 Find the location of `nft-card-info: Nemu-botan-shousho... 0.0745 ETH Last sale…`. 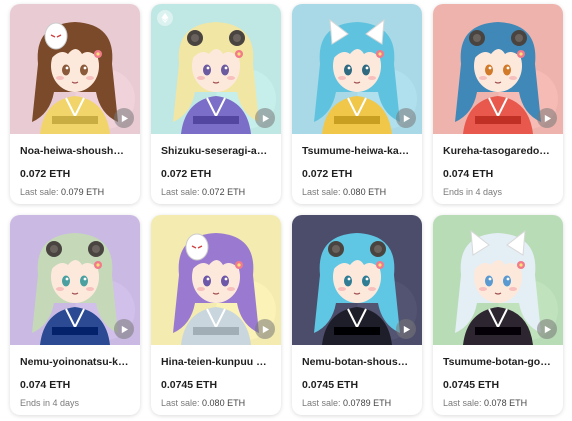

nft-card-info: Nemu-botan-shousho... 0.0745 ETH Last sale… is located at coordinates (357, 377).